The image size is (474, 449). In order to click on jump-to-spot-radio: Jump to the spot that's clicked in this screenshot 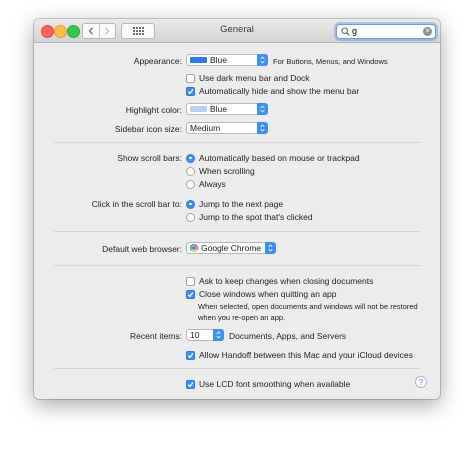, I will do `click(249, 217)`.